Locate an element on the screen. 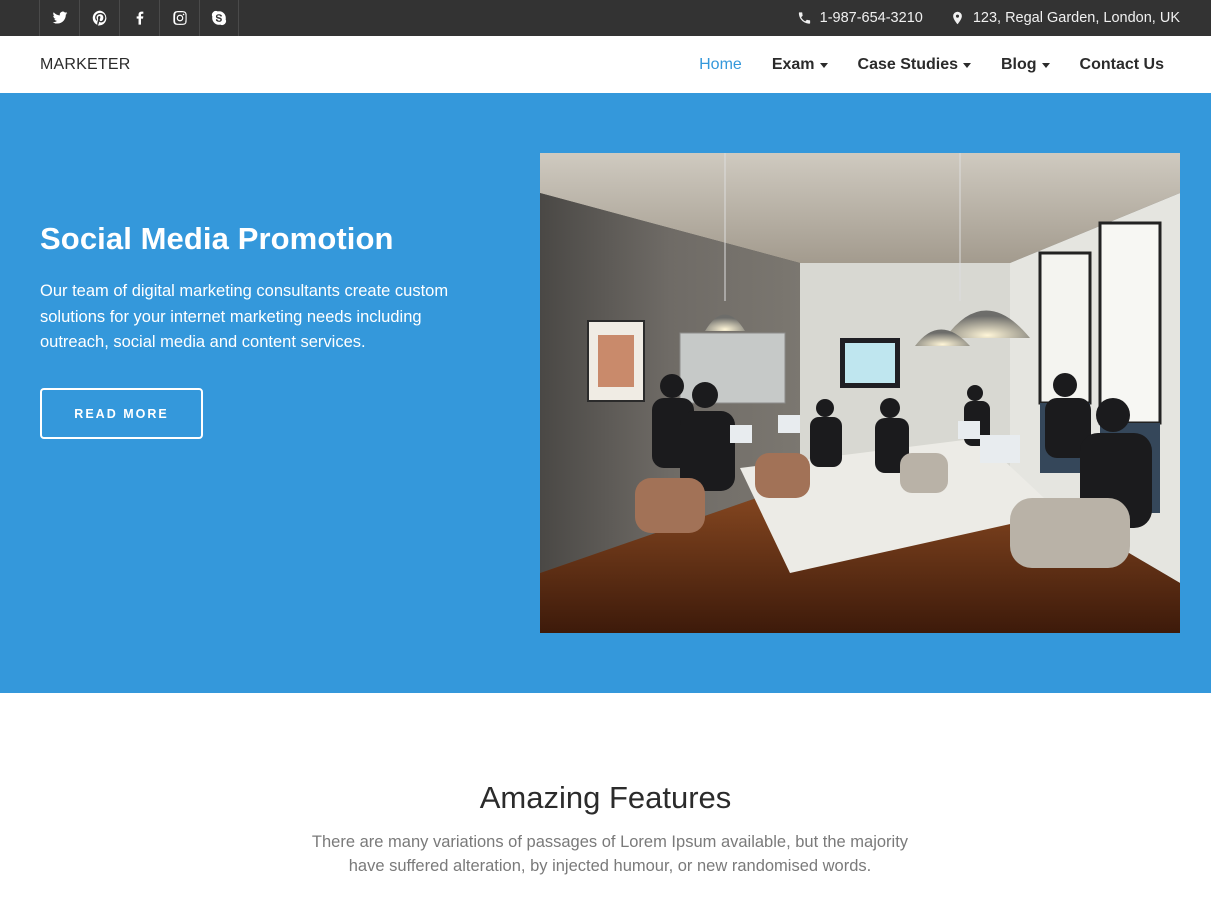 This screenshot has height=897, width=1211. phone-info: 1-987-654-3210 is located at coordinates (860, 18).